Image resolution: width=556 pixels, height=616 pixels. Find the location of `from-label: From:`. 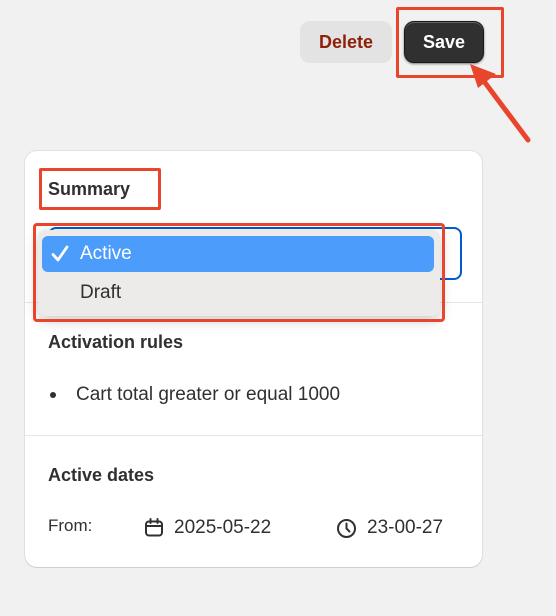

from-label: From: is located at coordinates (70, 525).